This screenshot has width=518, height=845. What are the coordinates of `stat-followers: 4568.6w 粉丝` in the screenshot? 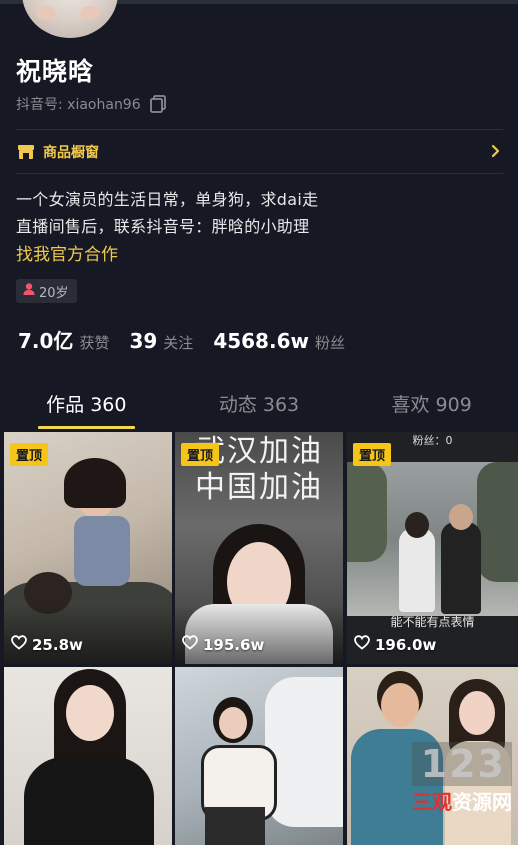 It's located at (279, 341).